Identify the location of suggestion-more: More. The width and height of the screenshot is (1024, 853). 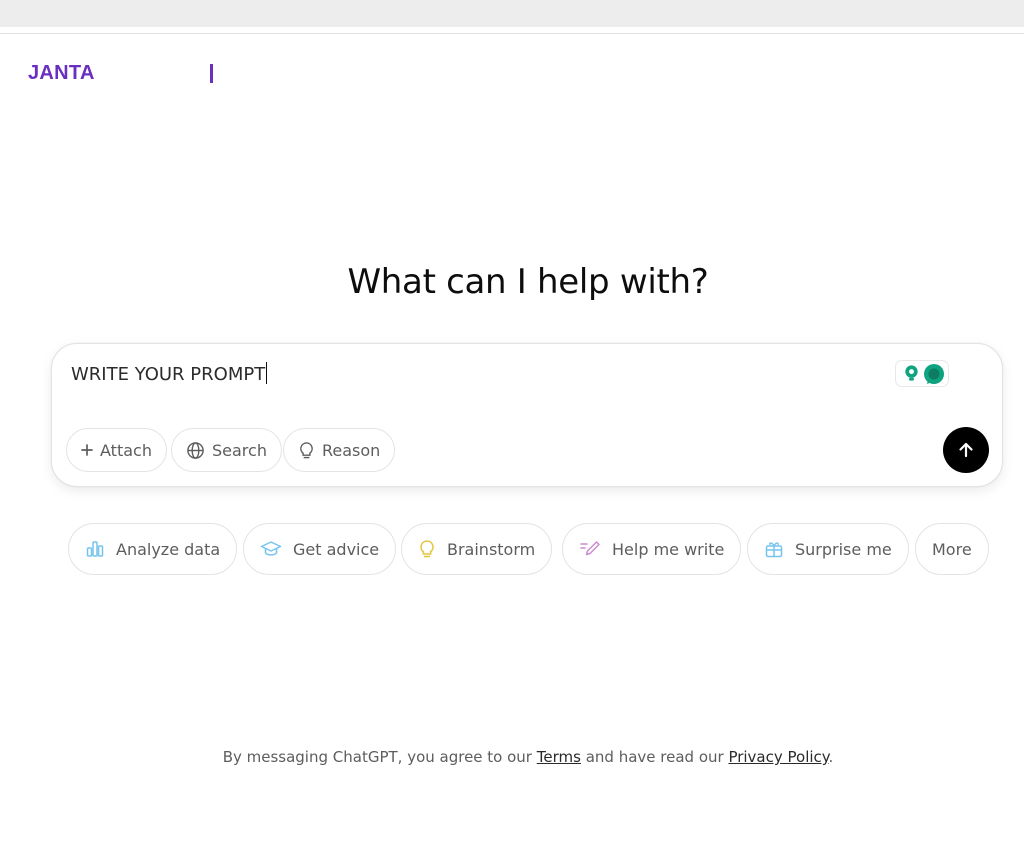
(952, 549).